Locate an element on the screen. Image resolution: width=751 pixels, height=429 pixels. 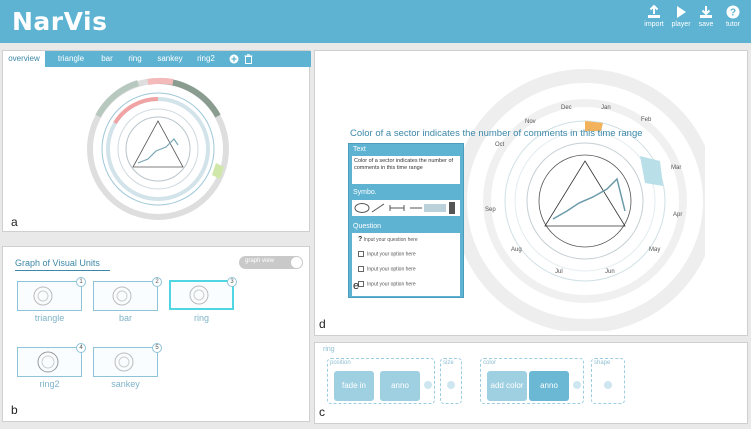
unit-number: 4 is located at coordinates (81, 348).